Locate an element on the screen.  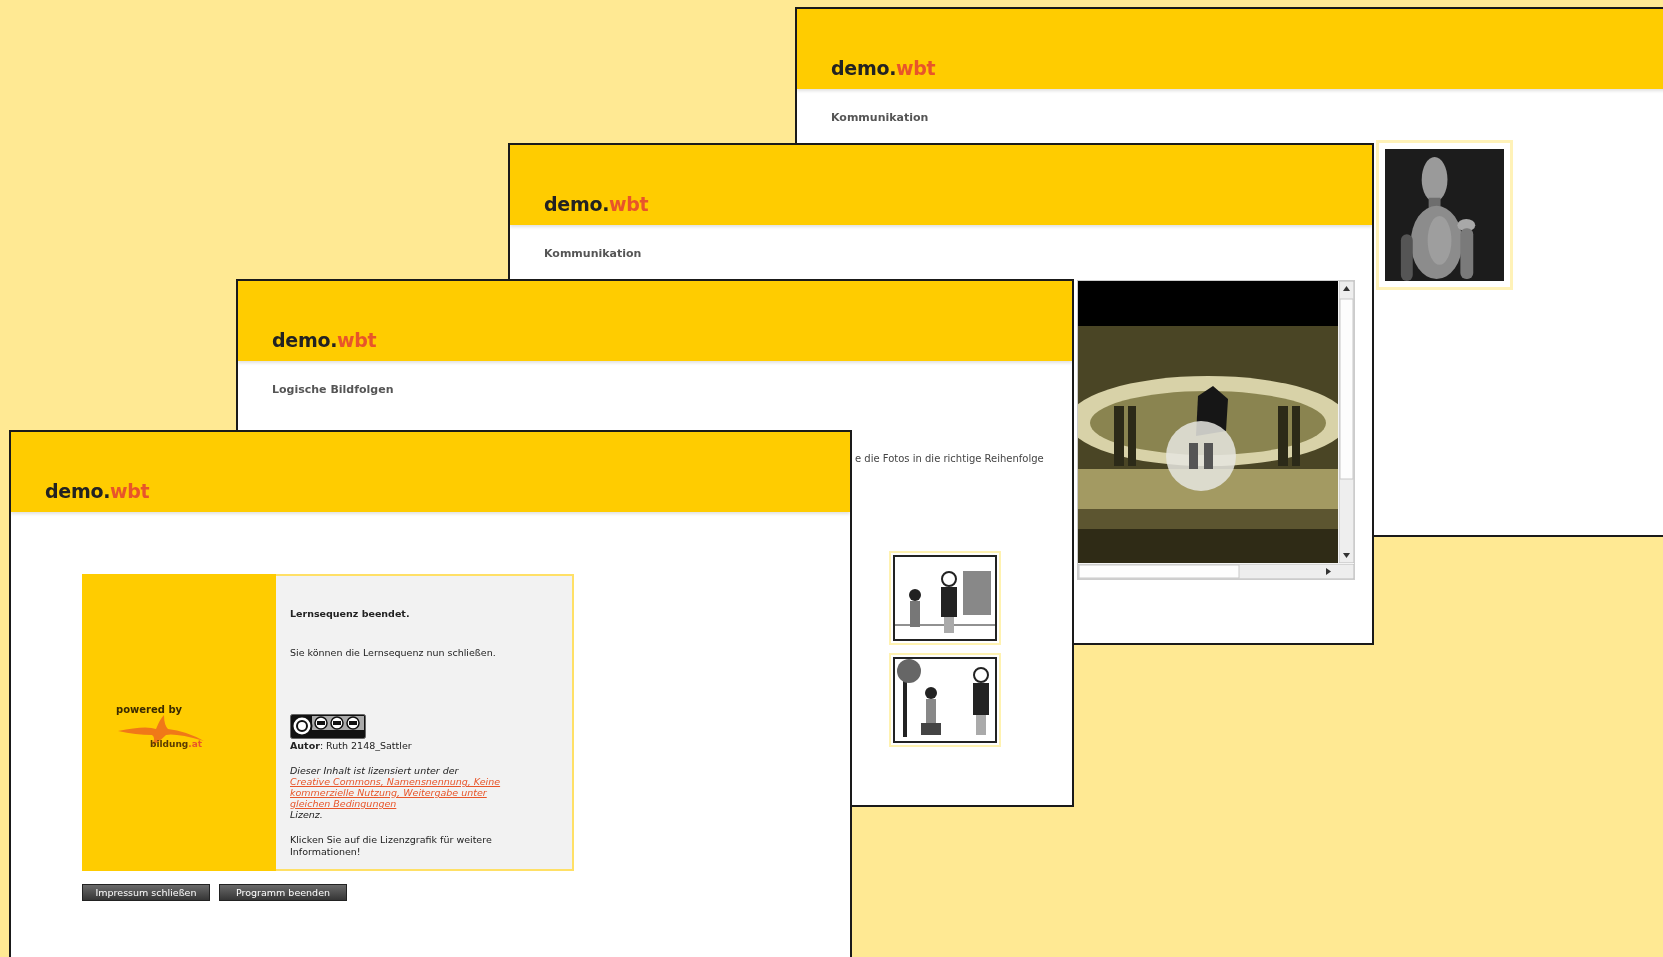
partner-logo: bildung.at is located at coordinates (176, 744).